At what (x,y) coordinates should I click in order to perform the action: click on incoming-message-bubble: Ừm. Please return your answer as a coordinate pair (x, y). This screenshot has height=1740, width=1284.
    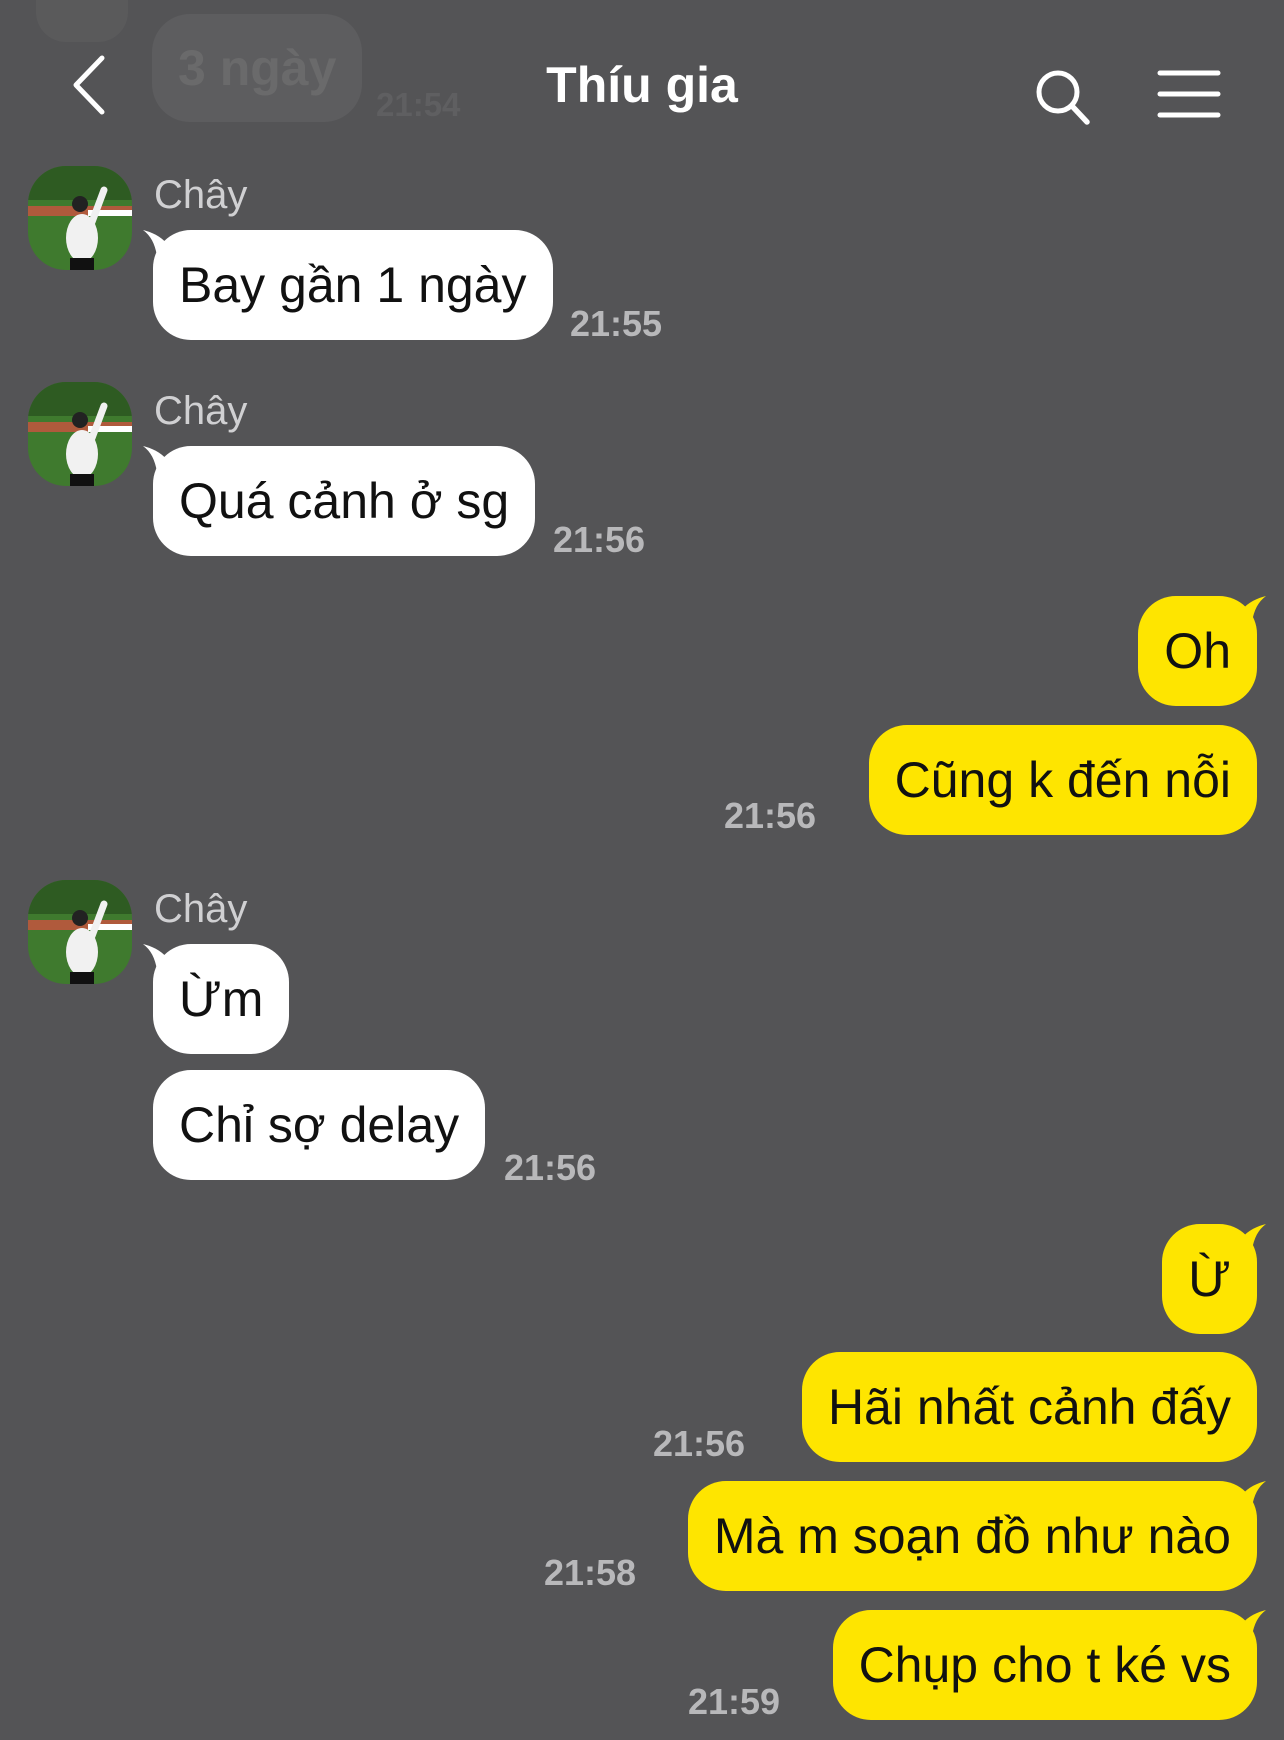
    Looking at the image, I should click on (221, 999).